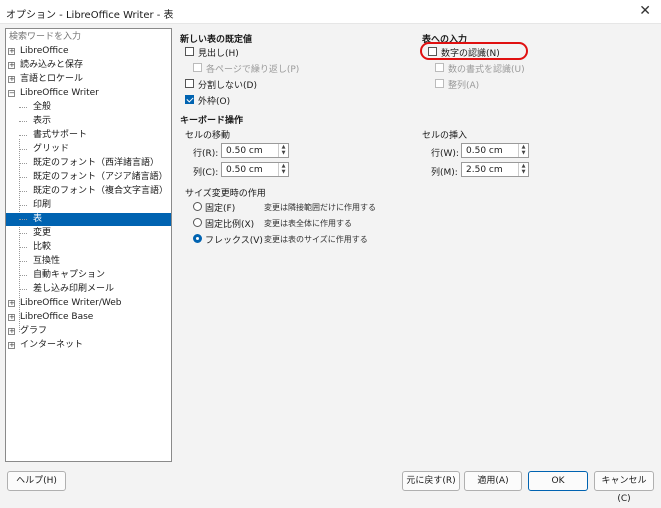 The height and width of the screenshot is (508, 661). What do you see at coordinates (470, 54) in the screenshot?
I see `number-recognition-label: 数字の認識(N)` at bounding box center [470, 54].